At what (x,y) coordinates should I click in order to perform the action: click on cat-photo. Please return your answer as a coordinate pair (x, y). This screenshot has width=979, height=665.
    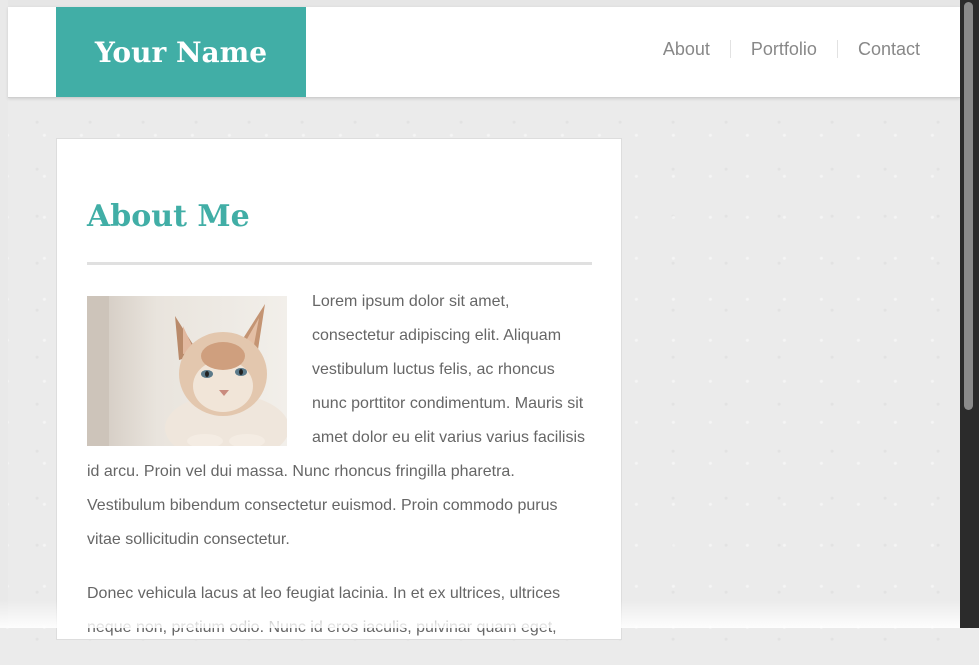
    Looking at the image, I should click on (187, 371).